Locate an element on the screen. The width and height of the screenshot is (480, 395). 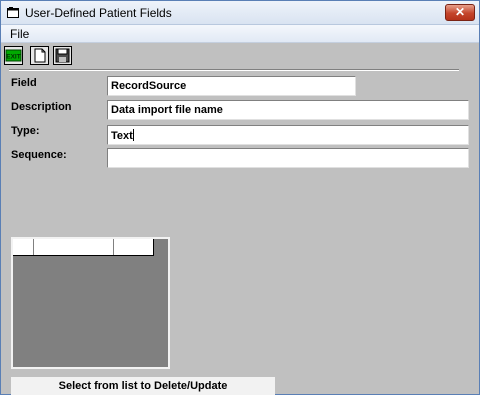
new-document-icon is located at coordinates (40, 55).